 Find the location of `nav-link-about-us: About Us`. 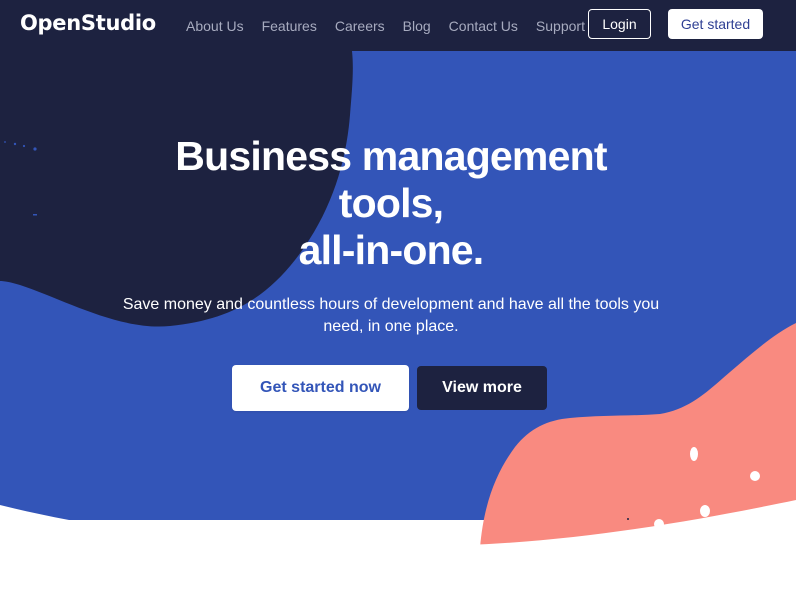

nav-link-about-us: About Us is located at coordinates (215, 26).